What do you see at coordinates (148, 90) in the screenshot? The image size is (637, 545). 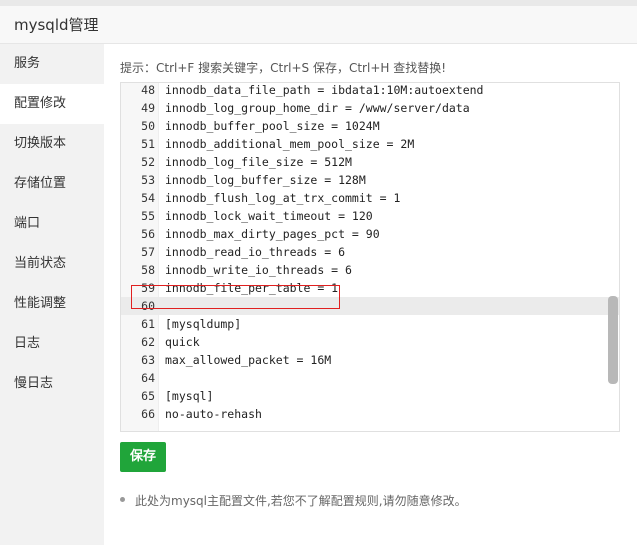 I see `line-number: 48` at bounding box center [148, 90].